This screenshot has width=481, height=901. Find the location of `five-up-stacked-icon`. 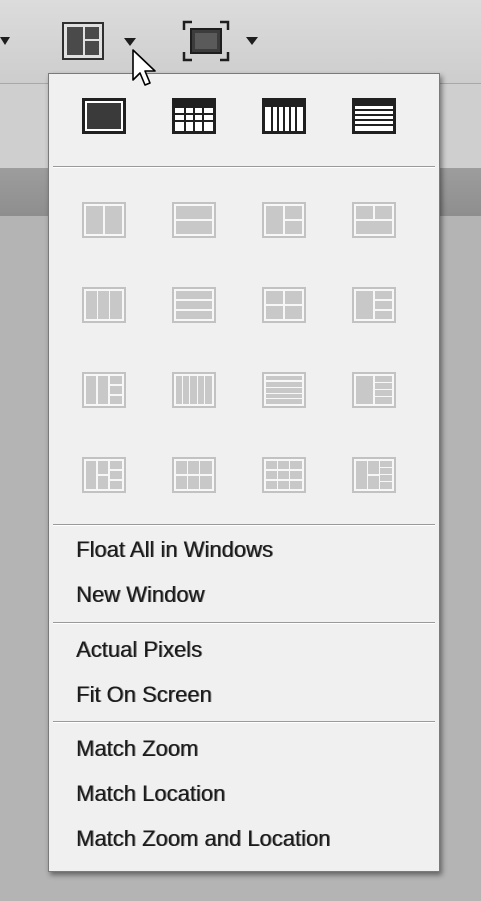

five-up-stacked-icon is located at coordinates (374, 390).